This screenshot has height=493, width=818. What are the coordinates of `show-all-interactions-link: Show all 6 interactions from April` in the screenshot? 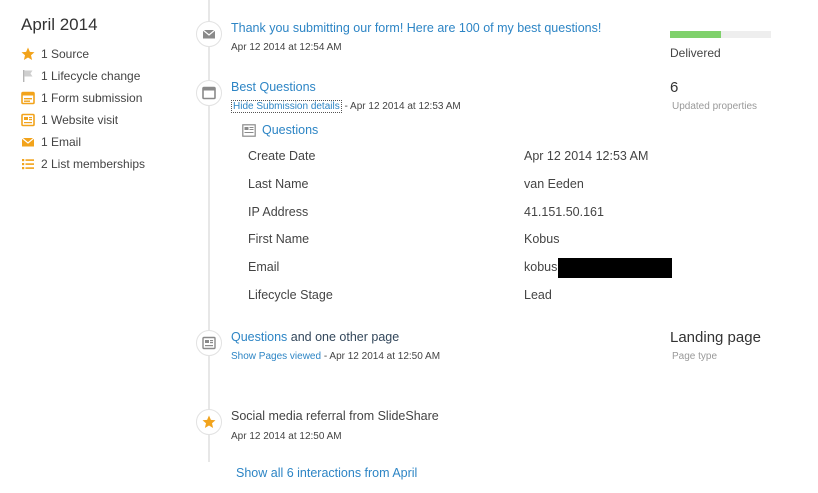 It's located at (326, 473).